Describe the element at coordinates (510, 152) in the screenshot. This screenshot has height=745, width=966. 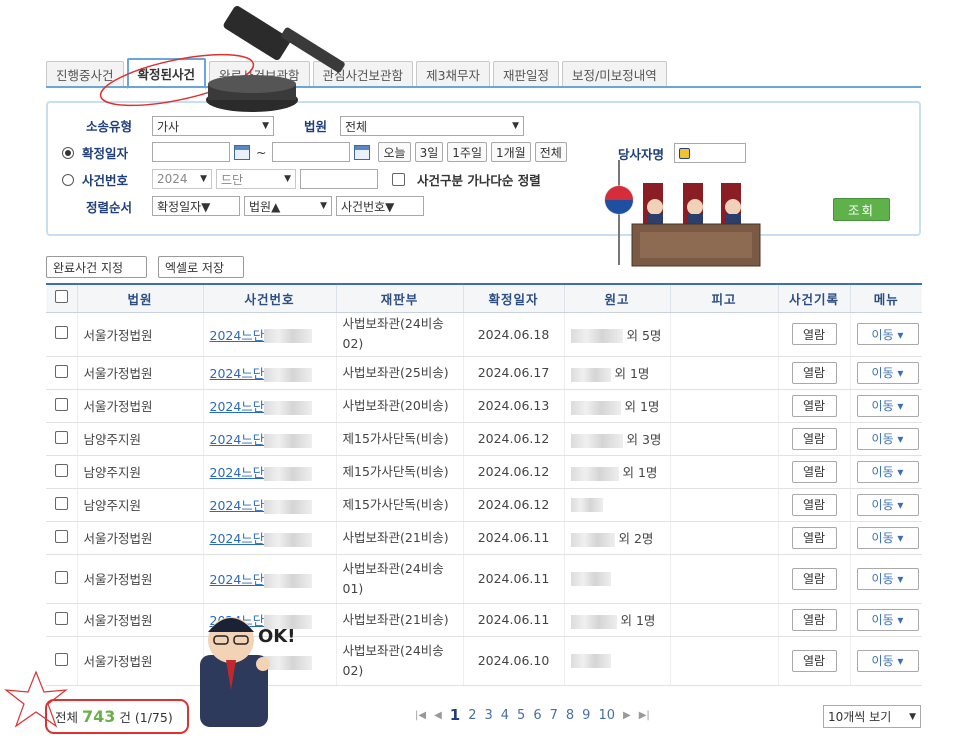
I see `quick-1month-button: 1개월` at that location.